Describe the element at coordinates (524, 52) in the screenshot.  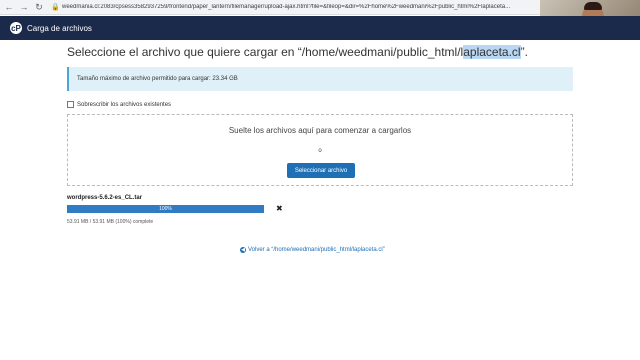
I see `page-title-suffix: ”.` at that location.